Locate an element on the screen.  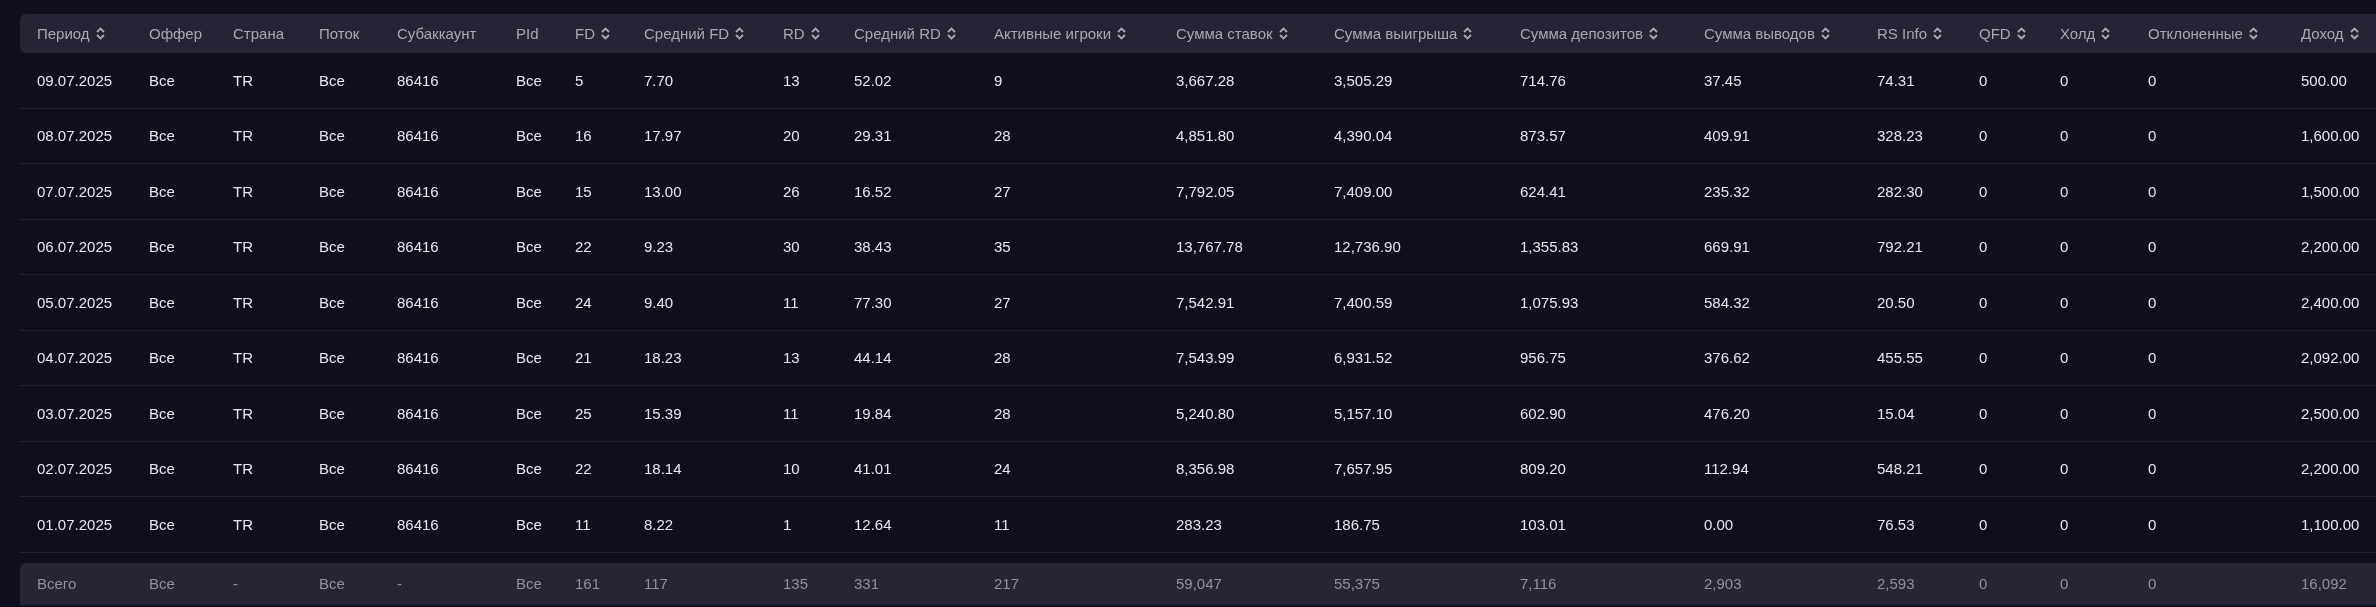
table-cell-text: 20 is located at coordinates (791, 136).